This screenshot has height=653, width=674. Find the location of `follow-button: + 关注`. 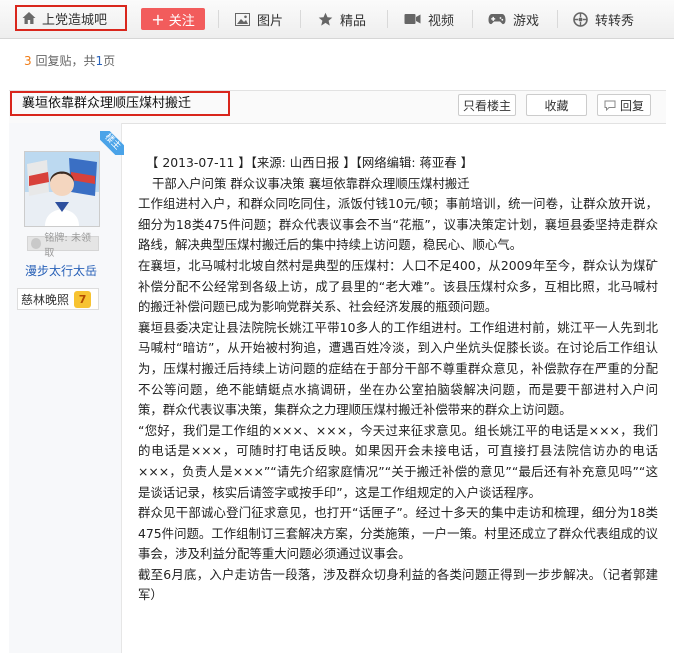

follow-button: + 关注 is located at coordinates (173, 19).